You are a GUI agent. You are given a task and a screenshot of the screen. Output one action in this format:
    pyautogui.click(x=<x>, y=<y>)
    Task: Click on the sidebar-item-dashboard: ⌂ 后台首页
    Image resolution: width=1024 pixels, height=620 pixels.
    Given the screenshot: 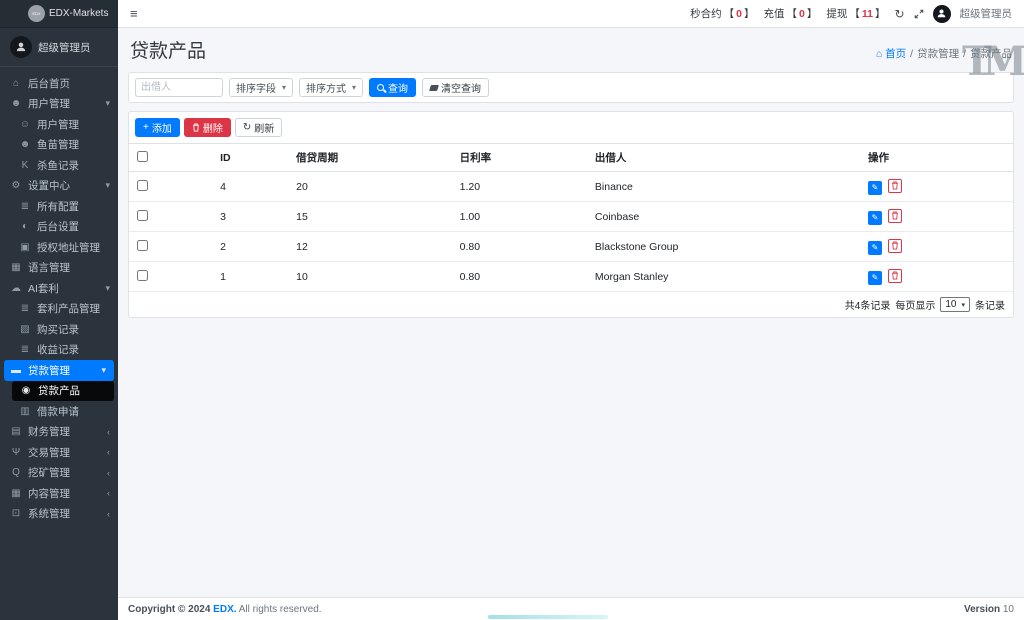 What is the action you would take?
    pyautogui.click(x=59, y=83)
    